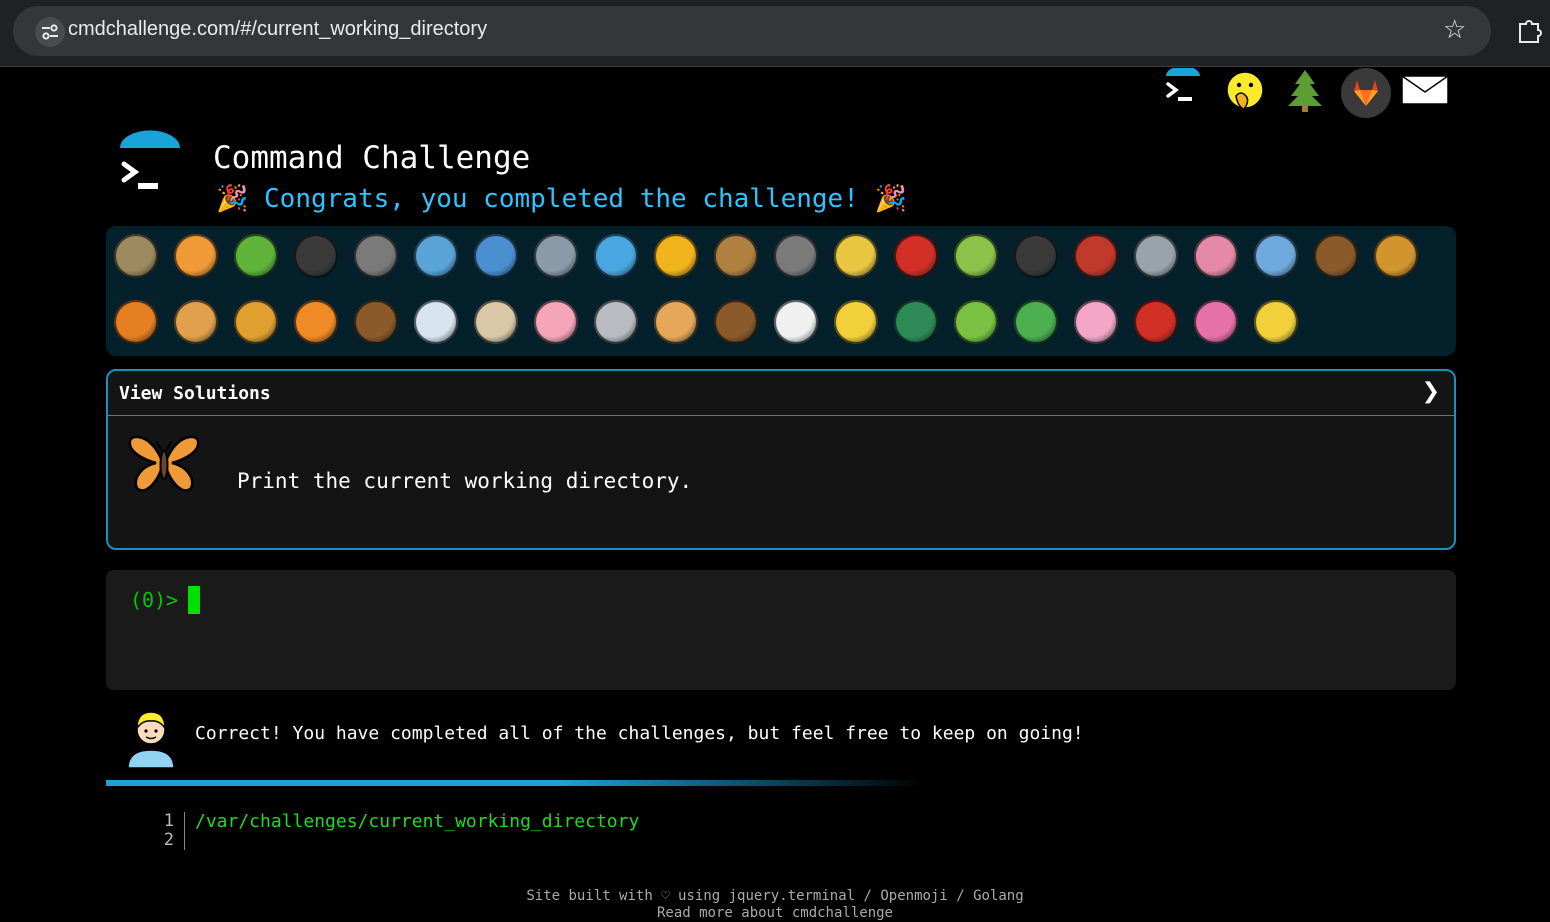  Describe the element at coordinates (136, 256) in the screenshot. I see `snail-icon` at that location.